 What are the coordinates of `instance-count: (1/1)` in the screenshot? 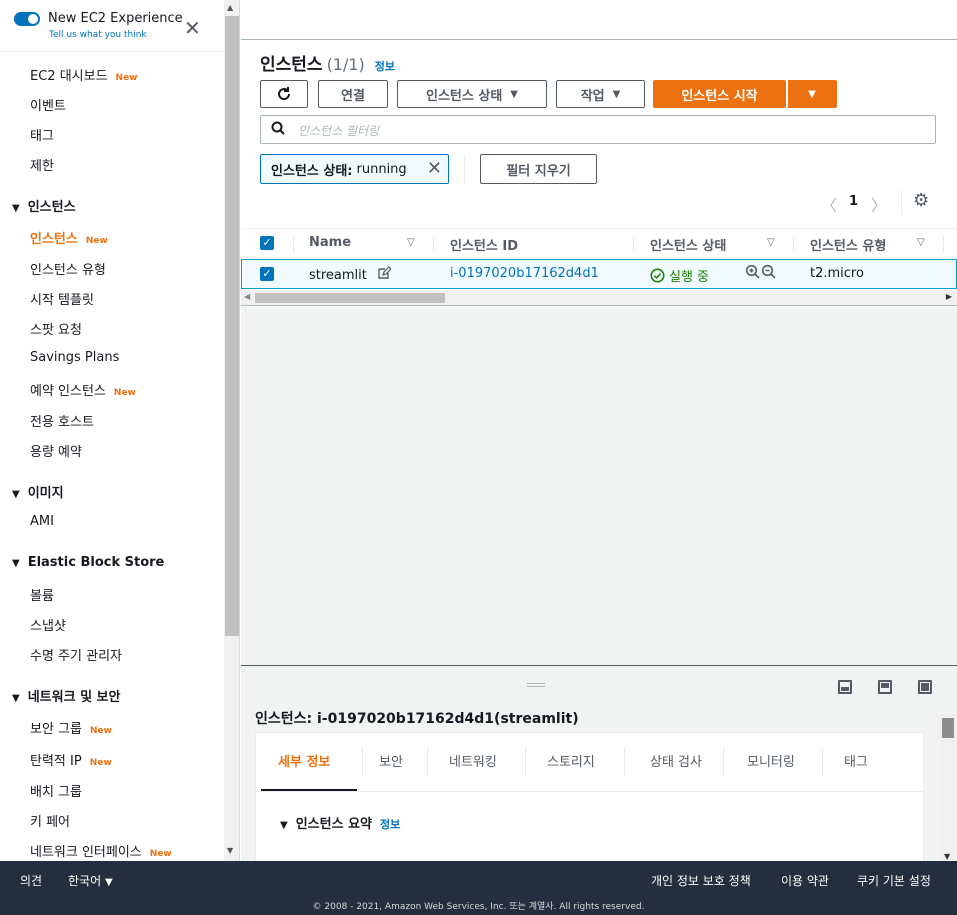 It's located at (345, 64).